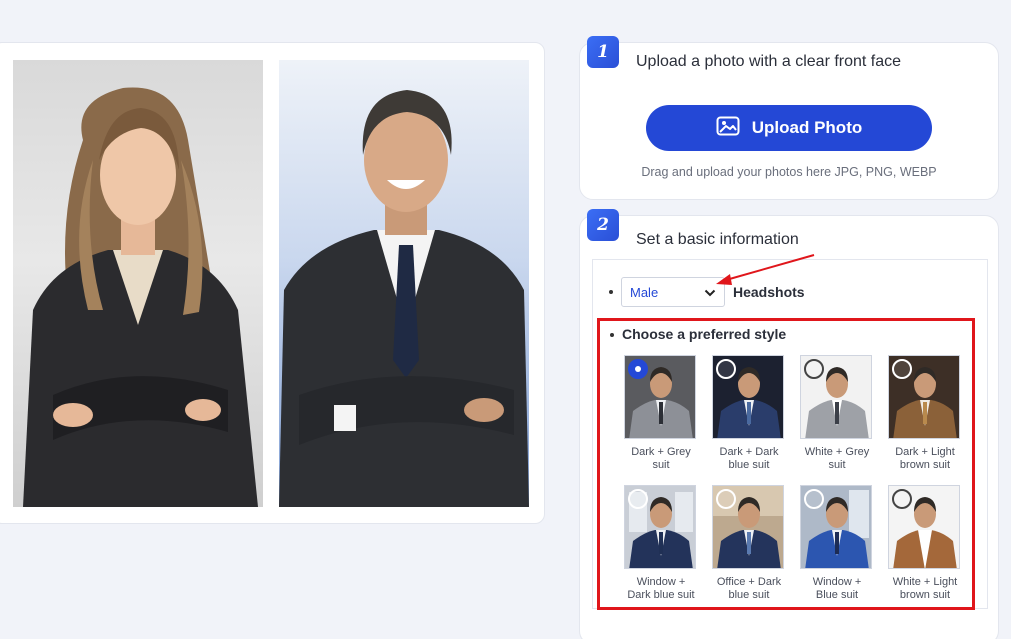 The height and width of the screenshot is (639, 1011). I want to click on style-option-white-light-brown: White + Light brown suit, so click(925, 543).